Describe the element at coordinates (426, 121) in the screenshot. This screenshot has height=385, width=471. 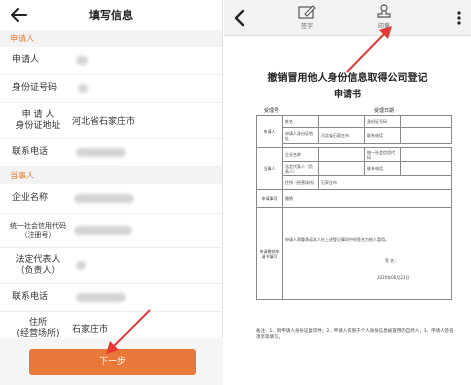
I see `cell-id-card-value` at that location.